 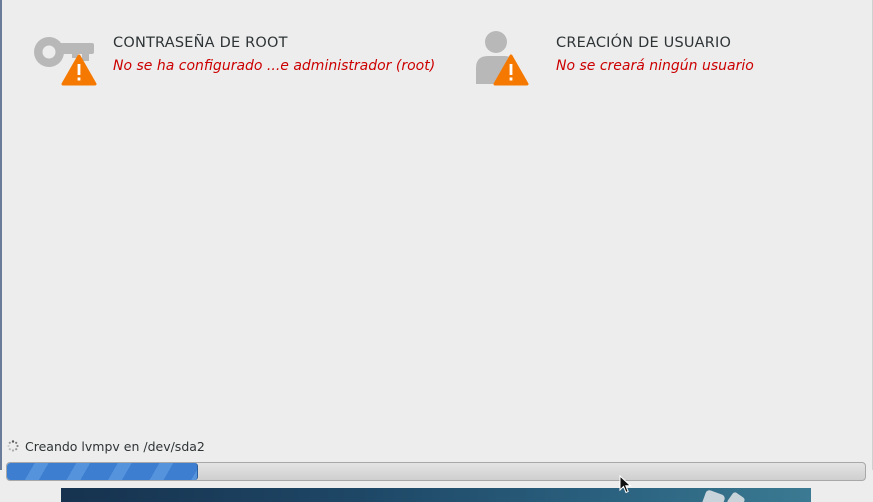 What do you see at coordinates (625, 484) in the screenshot?
I see `mouse-cursor-icon` at bounding box center [625, 484].